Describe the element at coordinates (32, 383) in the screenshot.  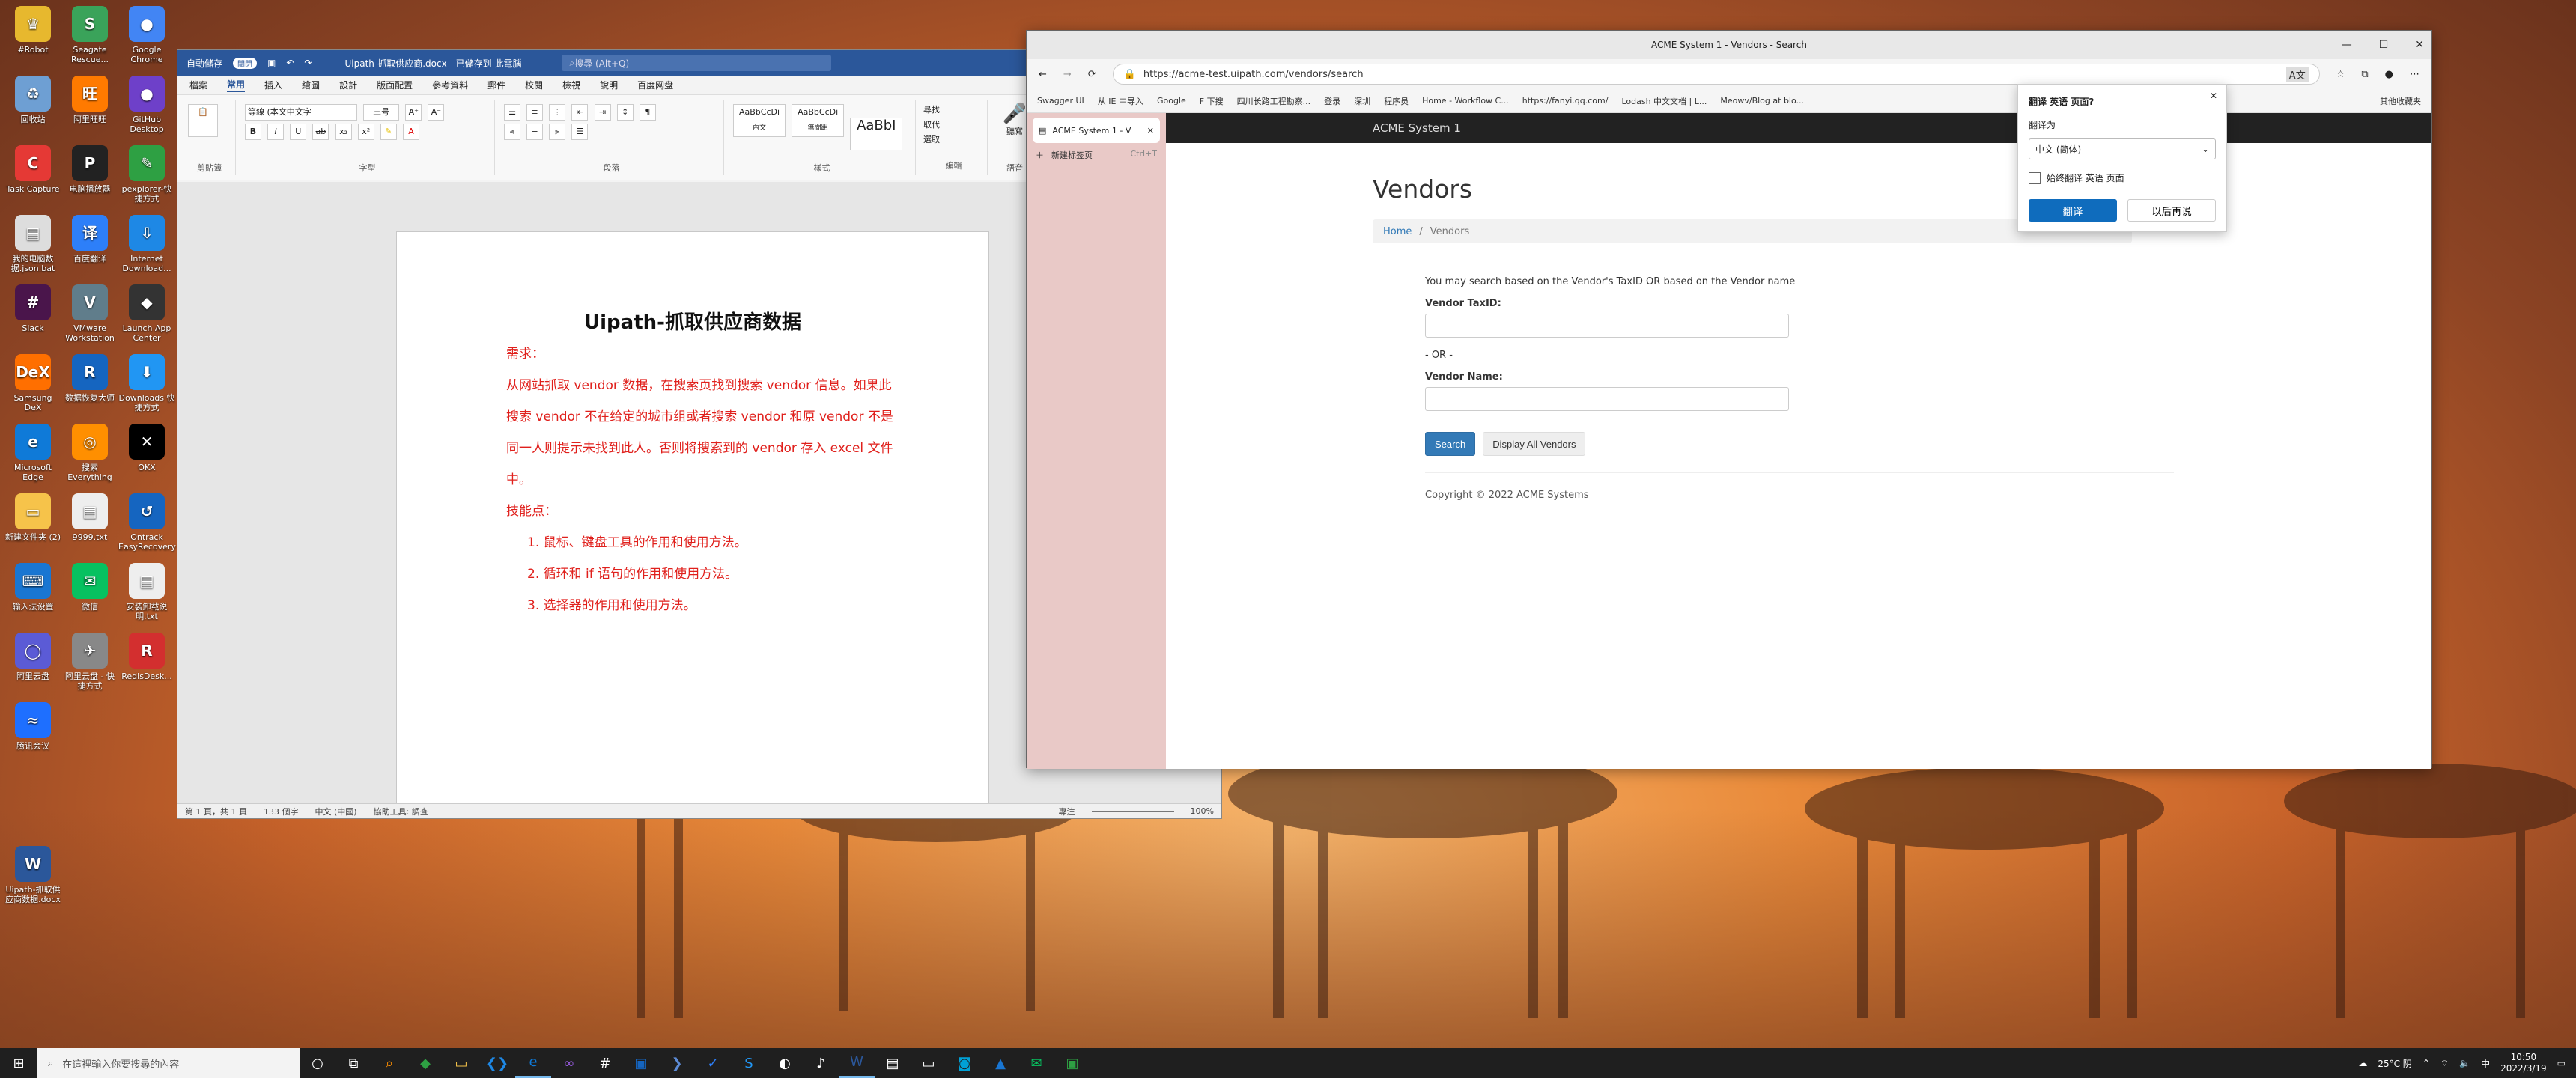
I see `desktop-icon: DeX Samsung DeX` at that location.